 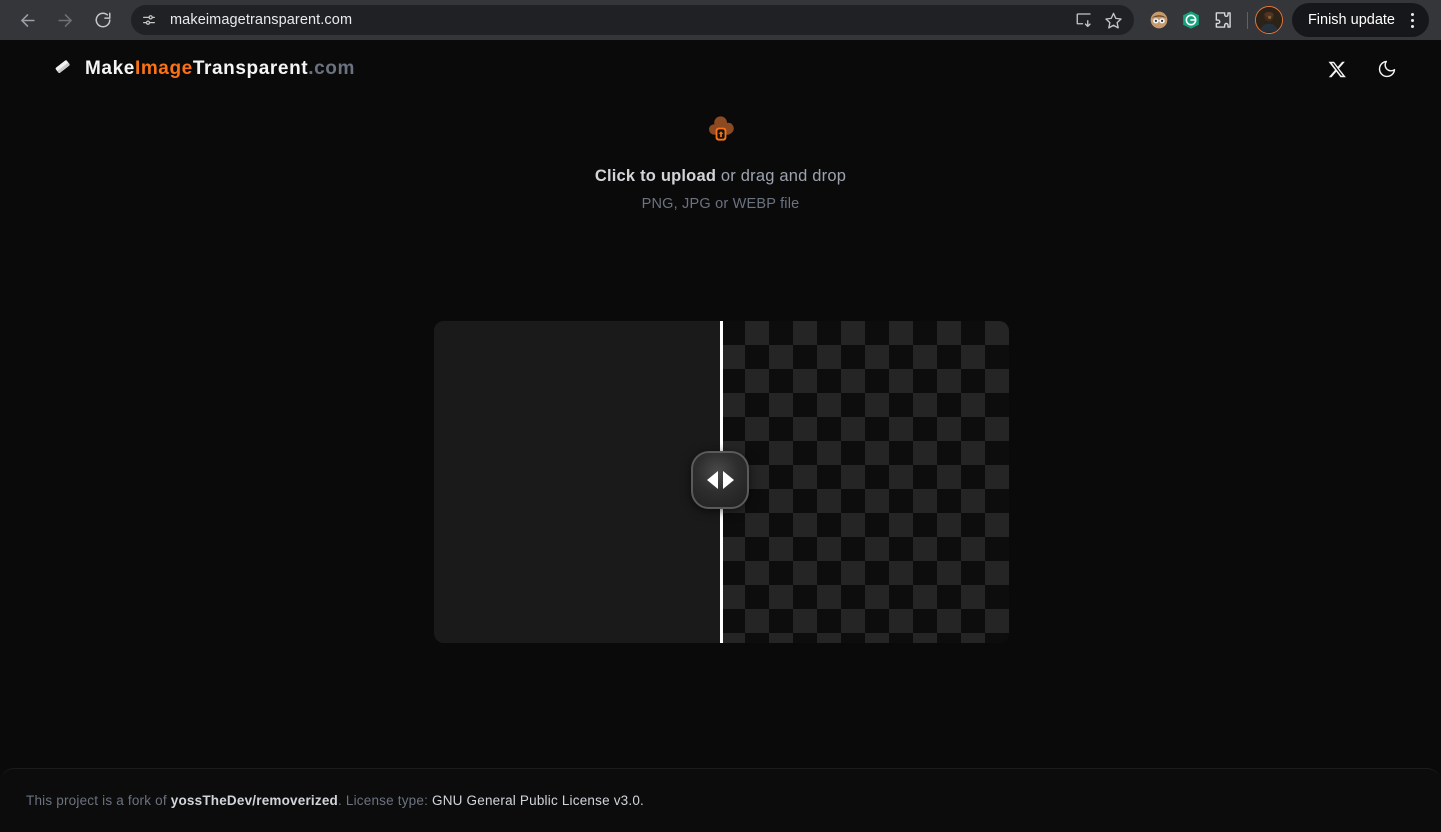 What do you see at coordinates (1387, 69) in the screenshot?
I see `theme-toggle-button` at bounding box center [1387, 69].